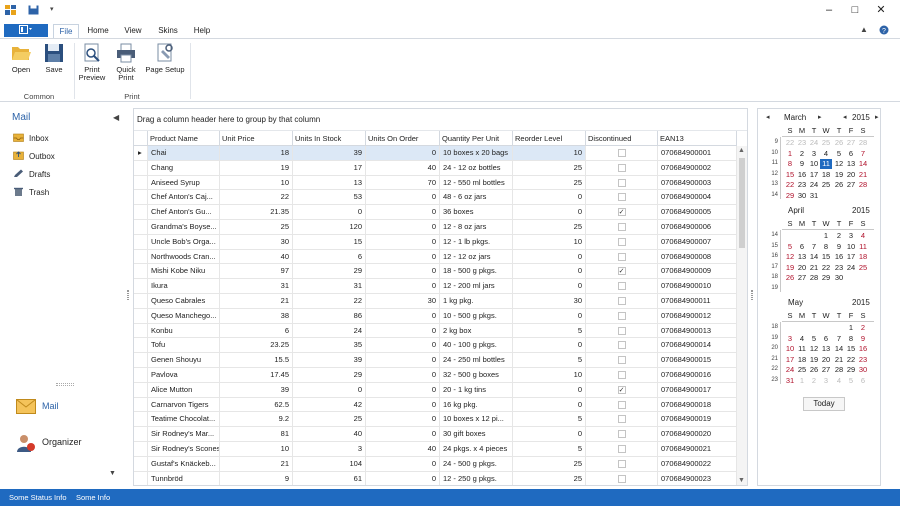 This screenshot has height=506, width=900. Describe the element at coordinates (851, 381) in the screenshot. I see `calendar-day: 5` at that location.